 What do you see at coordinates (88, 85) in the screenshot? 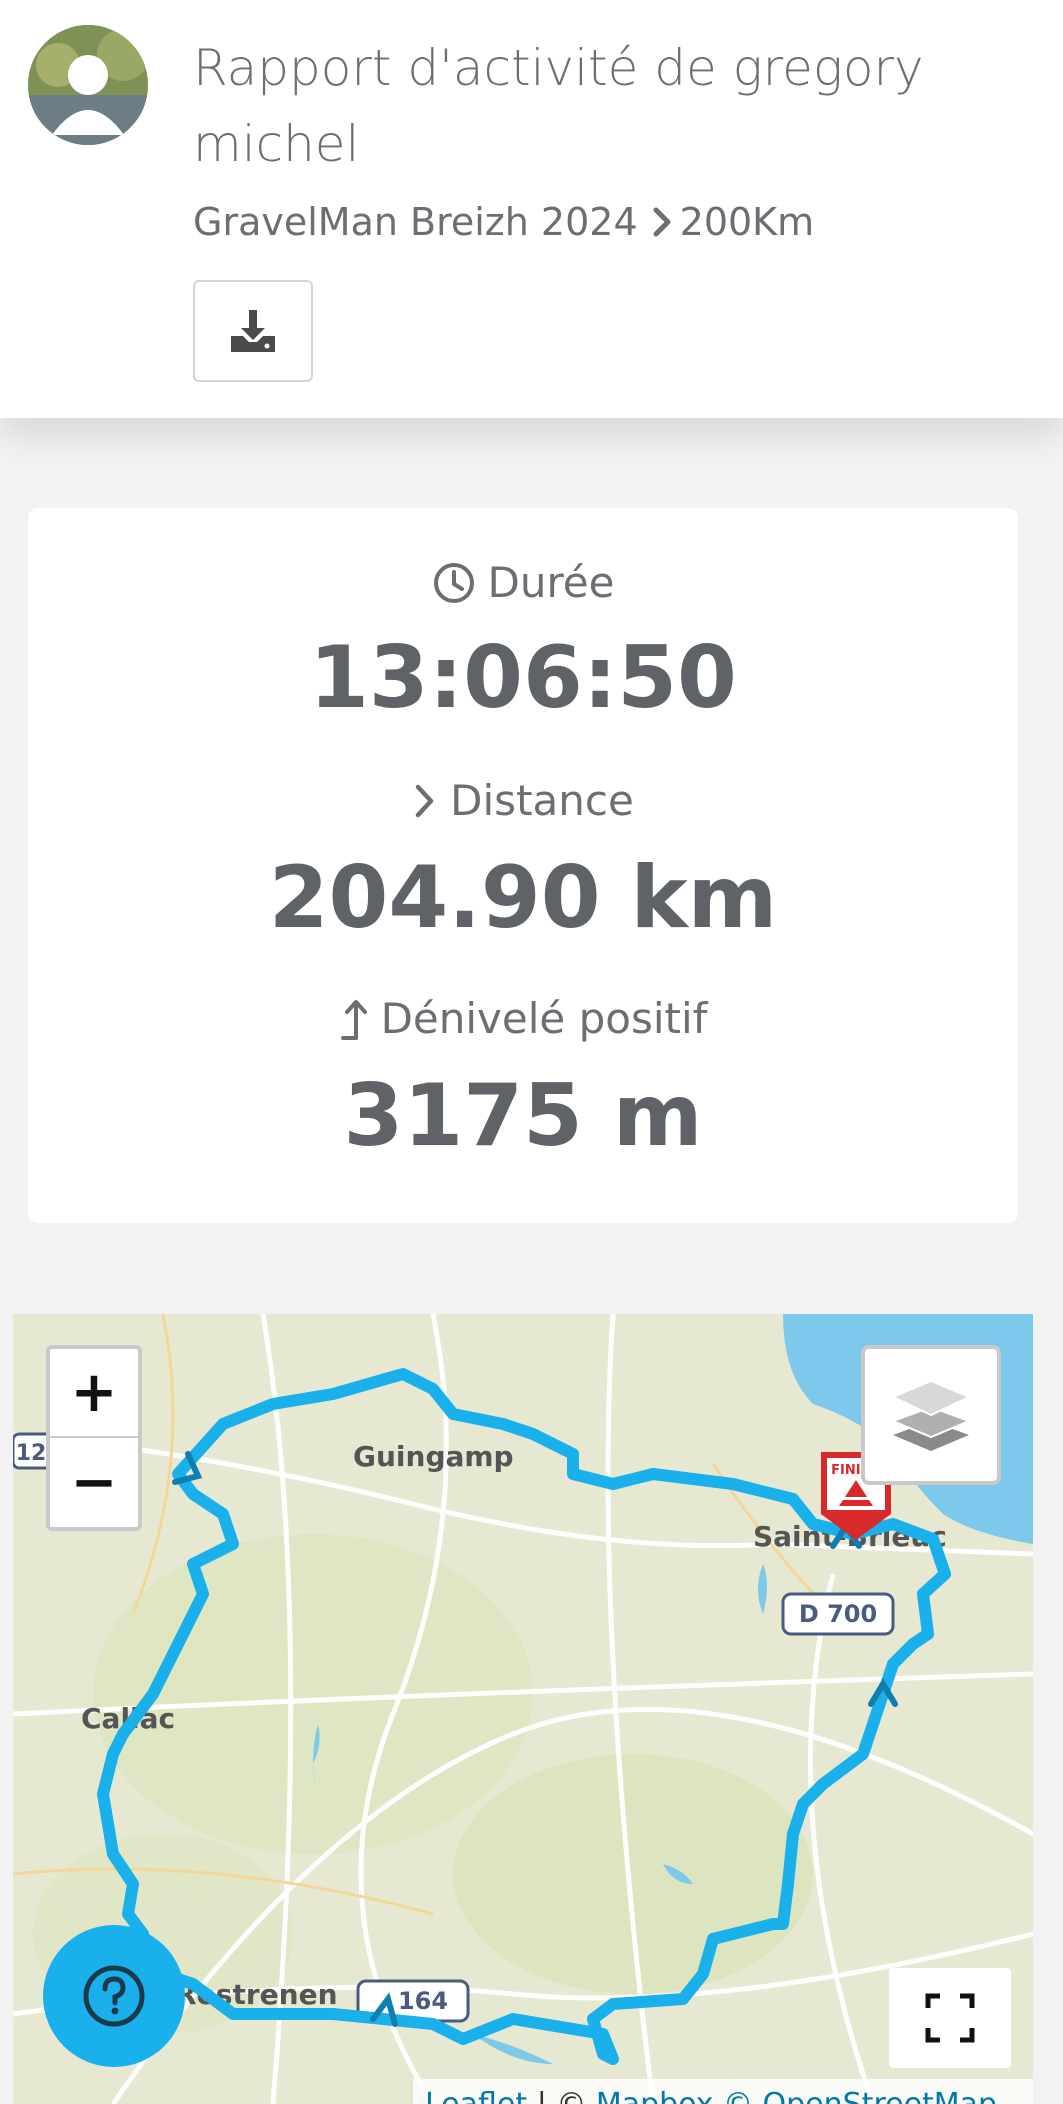
I see `avatar` at bounding box center [88, 85].